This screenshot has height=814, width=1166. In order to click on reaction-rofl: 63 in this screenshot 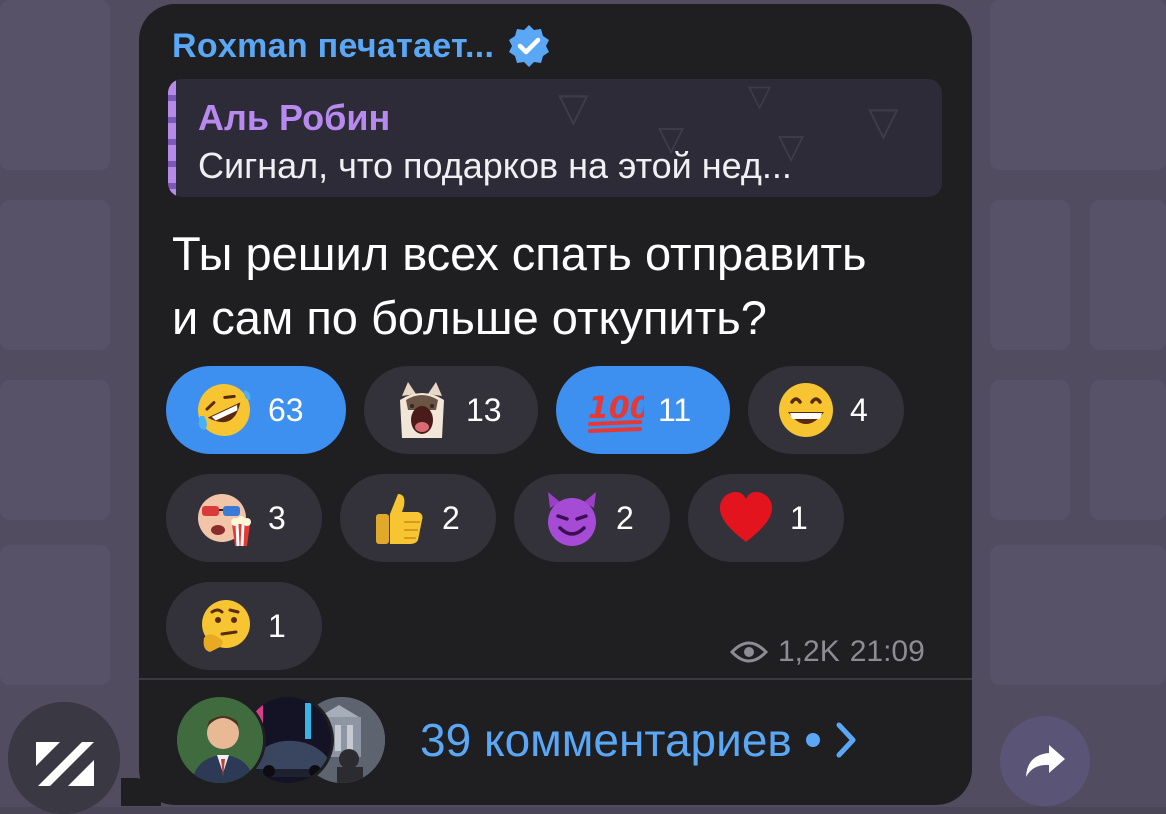, I will do `click(256, 410)`.